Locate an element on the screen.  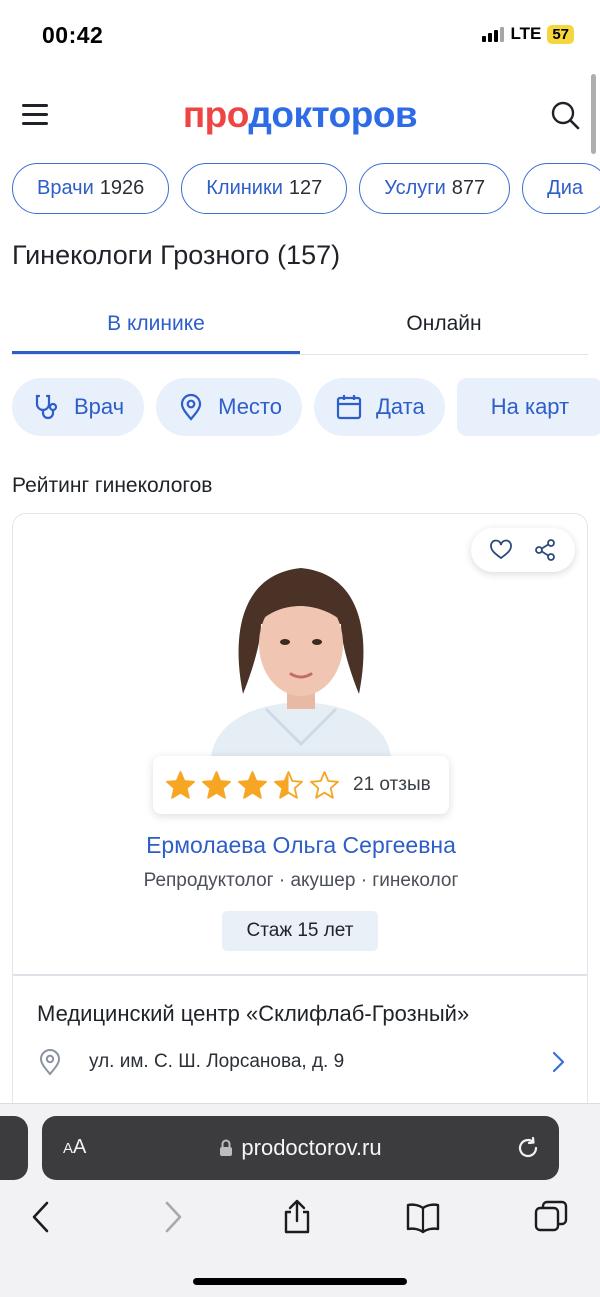
filter-location-button: Место is located at coordinates (229, 407).